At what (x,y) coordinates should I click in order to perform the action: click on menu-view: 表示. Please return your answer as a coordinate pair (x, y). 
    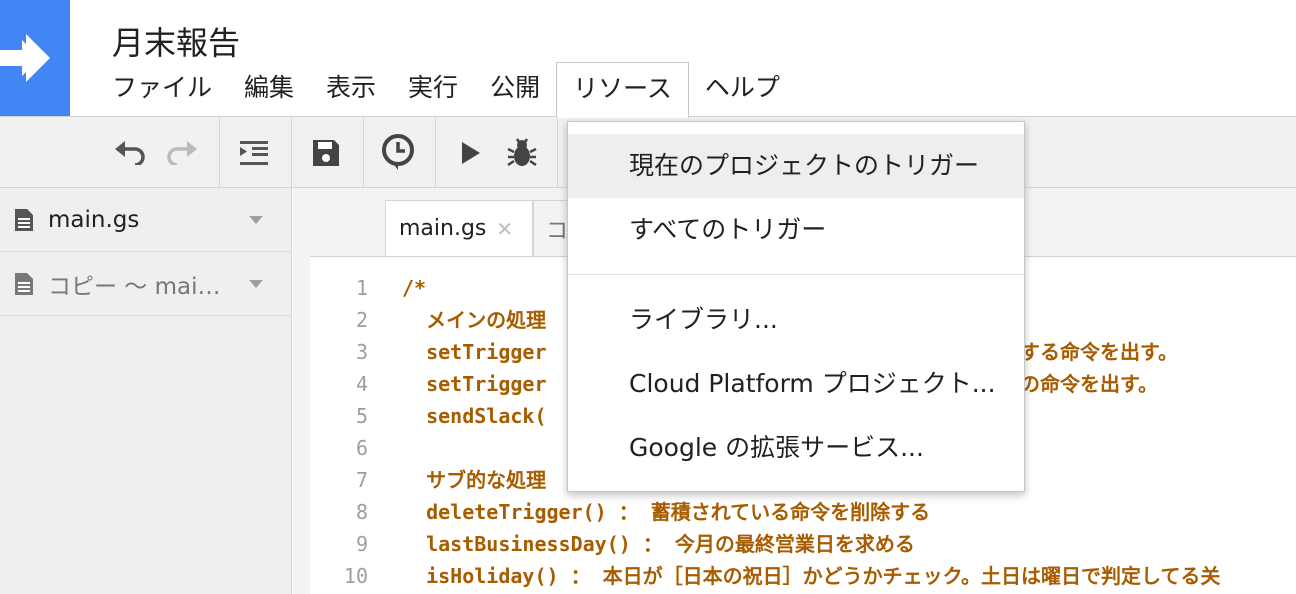
    Looking at the image, I should click on (351, 89).